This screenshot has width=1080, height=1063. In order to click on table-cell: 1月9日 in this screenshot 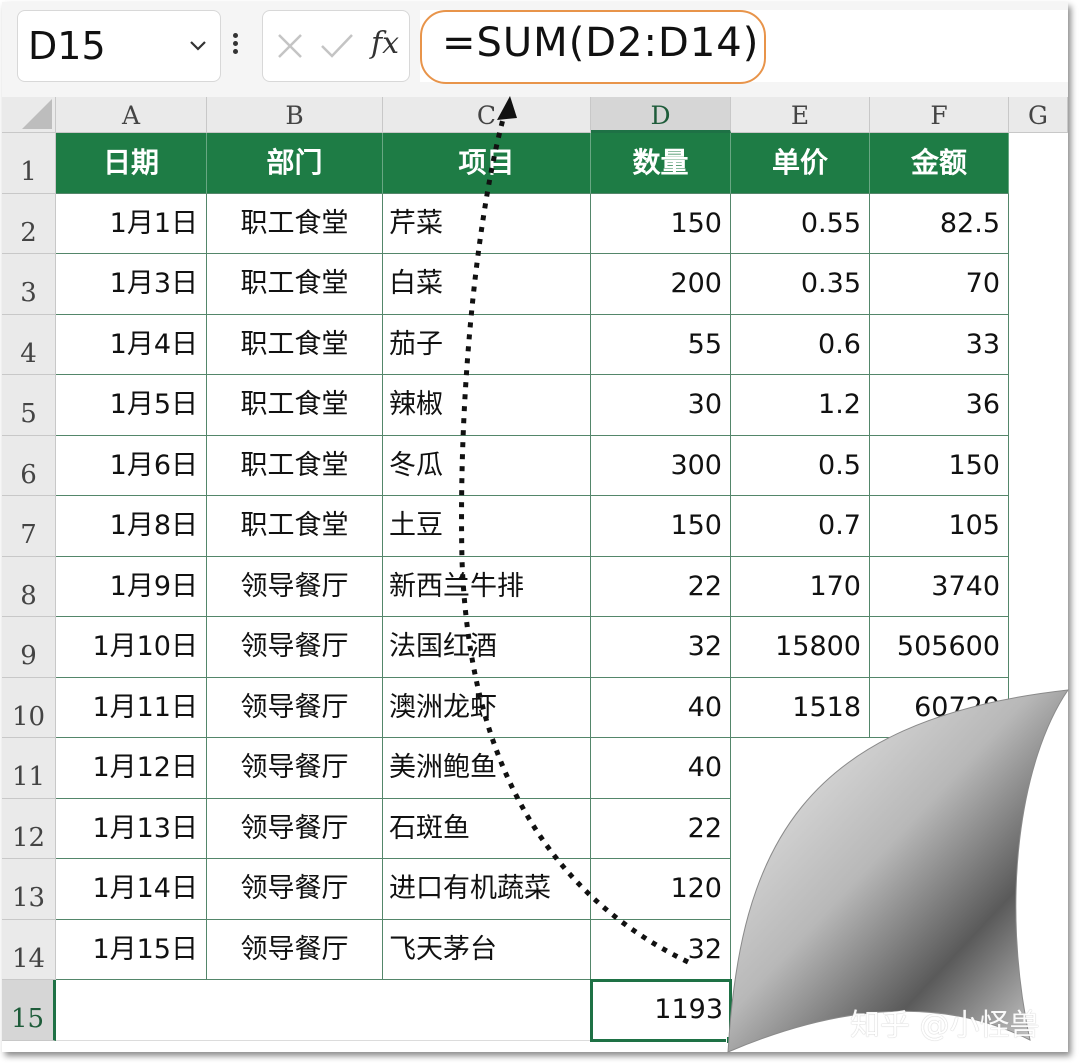, I will do `click(131, 586)`.